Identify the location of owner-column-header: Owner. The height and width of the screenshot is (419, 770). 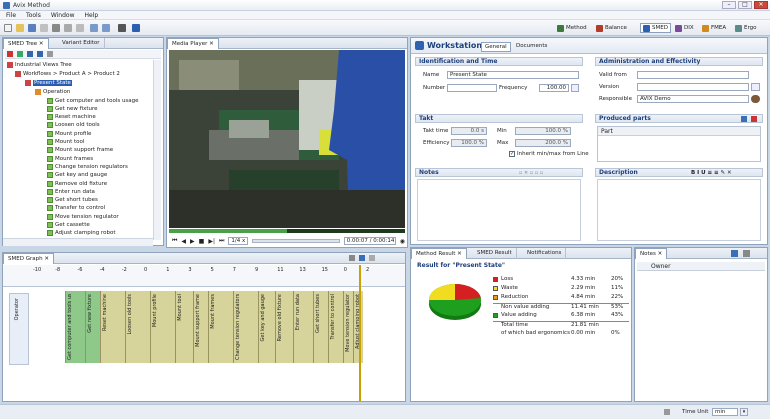
(661, 266).